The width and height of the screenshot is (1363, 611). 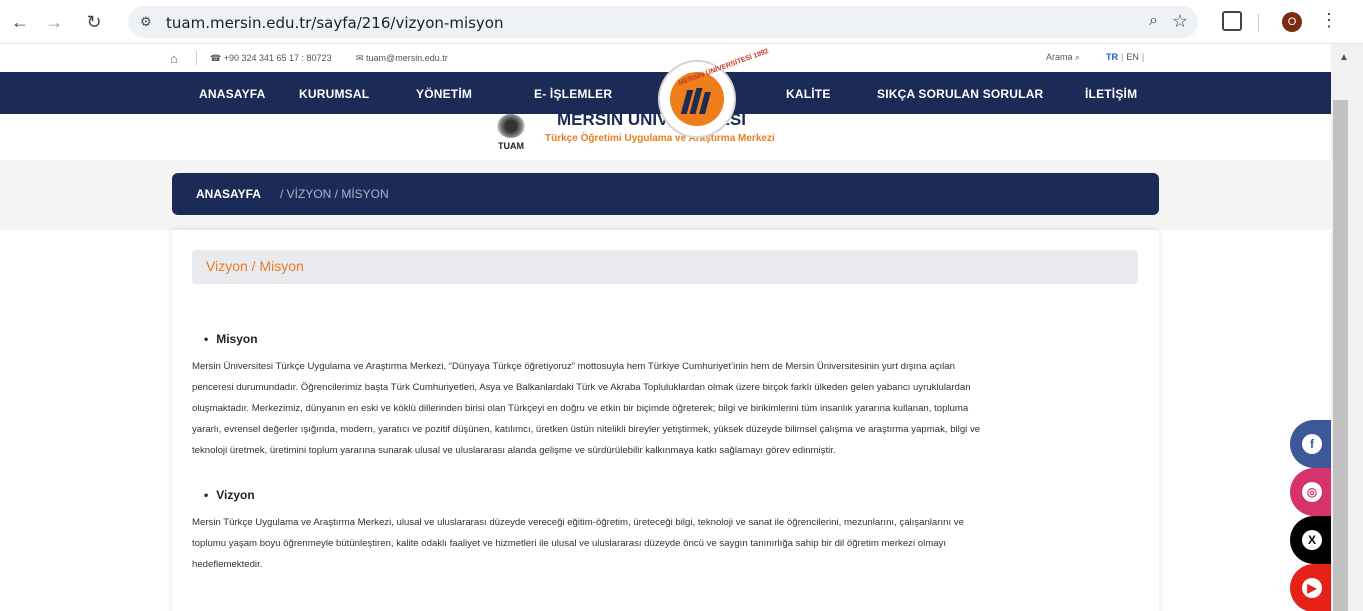 I want to click on breadcrumb-current: / VİZYON / MİSYON, so click(x=334, y=194).